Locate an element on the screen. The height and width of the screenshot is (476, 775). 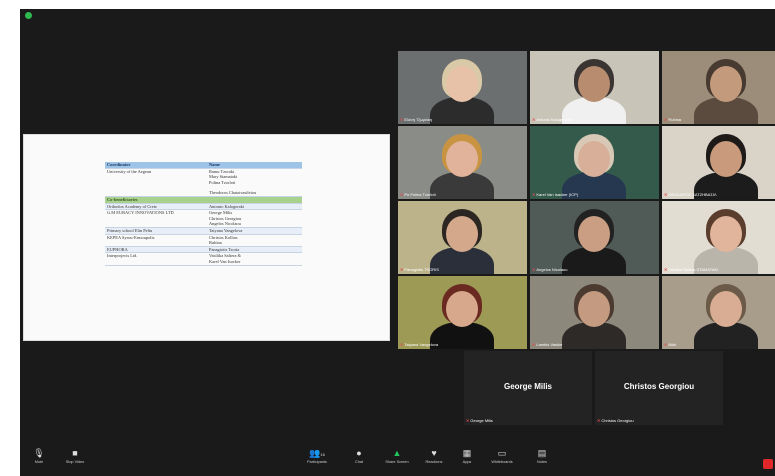
organization-cell: University of the Aegean is located at coordinates (156, 182).